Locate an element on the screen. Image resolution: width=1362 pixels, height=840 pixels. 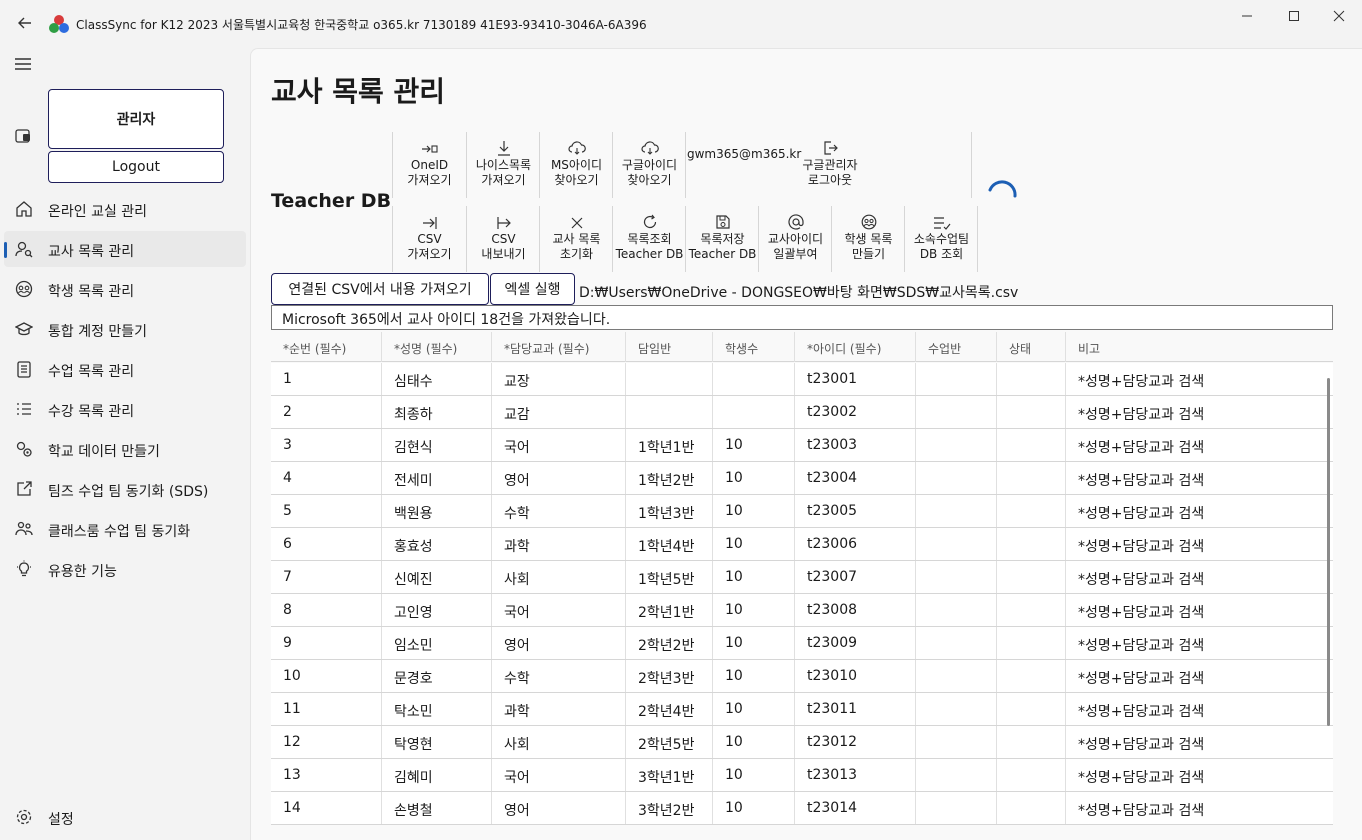
sidebar-item-school-data: 학교 데이터 만들기 is located at coordinates (125, 449).